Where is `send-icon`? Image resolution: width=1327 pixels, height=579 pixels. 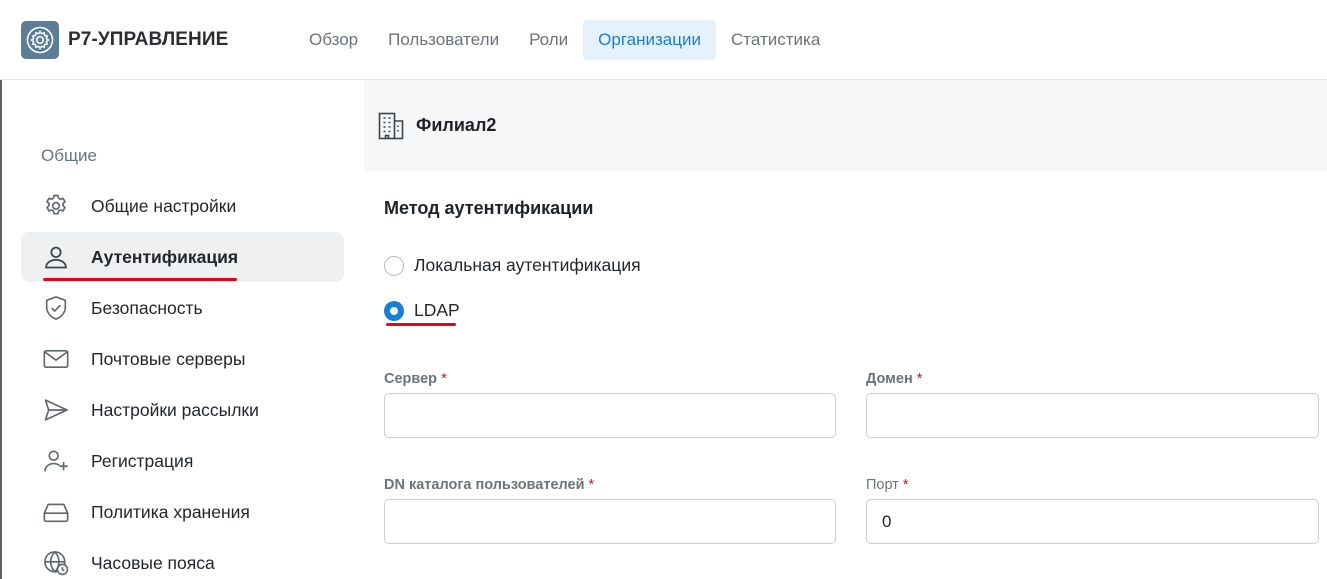
send-icon is located at coordinates (56, 410).